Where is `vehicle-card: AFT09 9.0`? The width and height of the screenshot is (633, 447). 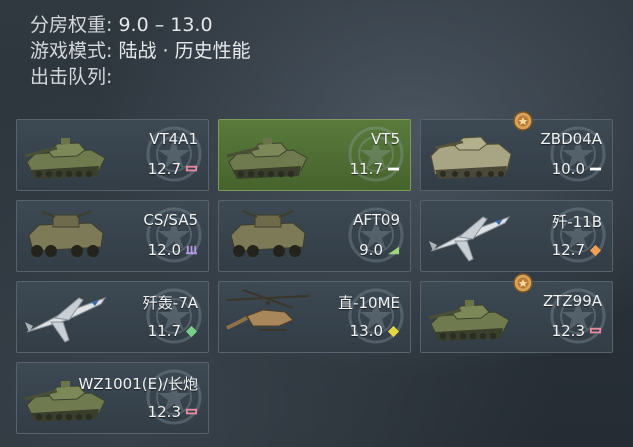
vehicle-card: AFT09 9.0 is located at coordinates (314, 236).